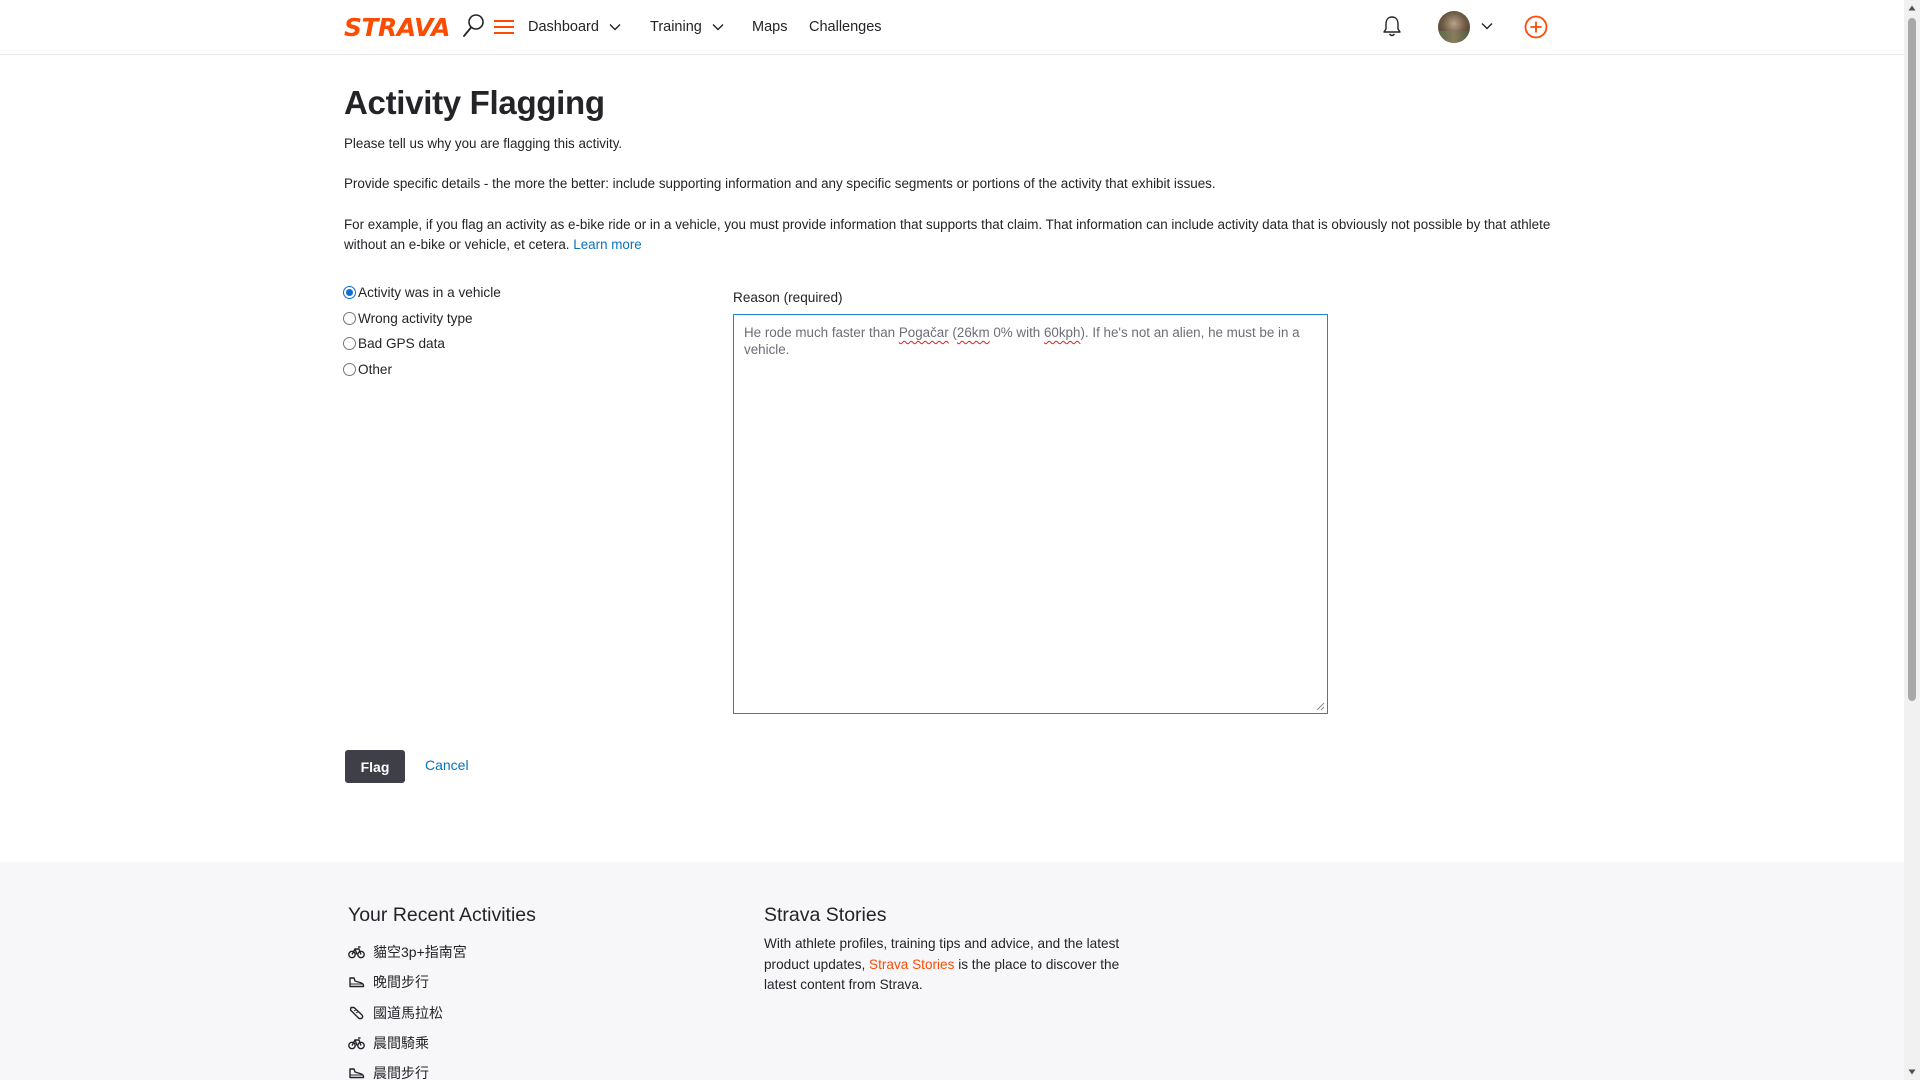  Describe the element at coordinates (607, 244) in the screenshot. I see `learn-more-link: Learn more` at that location.